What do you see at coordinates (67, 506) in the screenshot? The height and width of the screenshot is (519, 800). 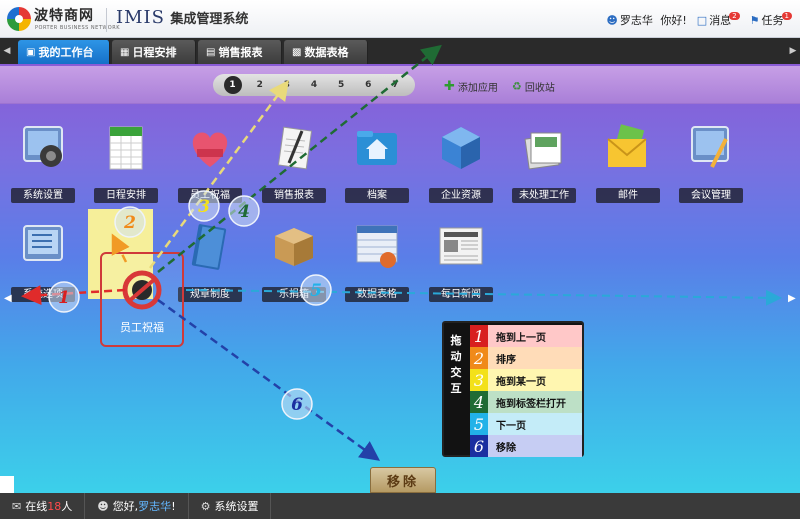 I see `online-suffix: 人` at bounding box center [67, 506].